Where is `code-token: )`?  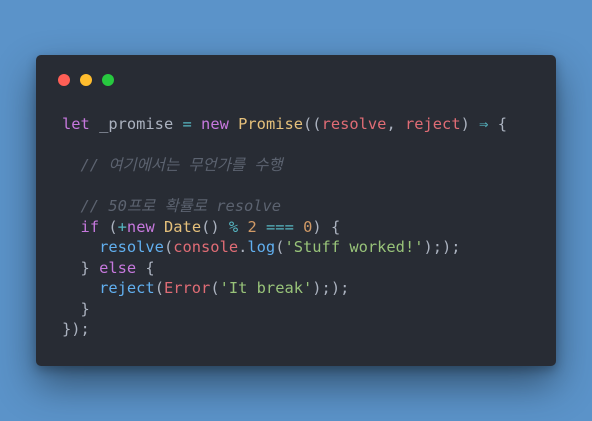
code-token: ) is located at coordinates (470, 124).